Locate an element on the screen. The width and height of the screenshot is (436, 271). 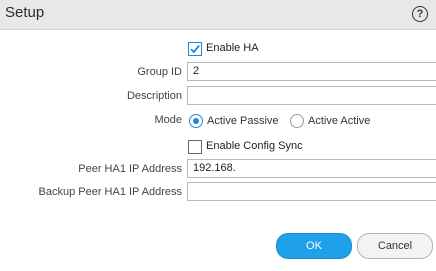
enable-ha-checkbox is located at coordinates (195, 49).